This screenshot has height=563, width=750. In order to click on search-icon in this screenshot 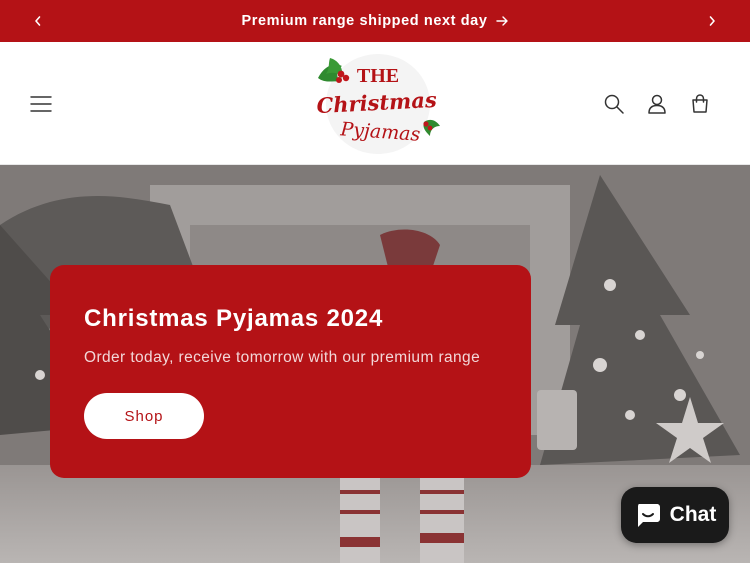, I will do `click(614, 104)`.